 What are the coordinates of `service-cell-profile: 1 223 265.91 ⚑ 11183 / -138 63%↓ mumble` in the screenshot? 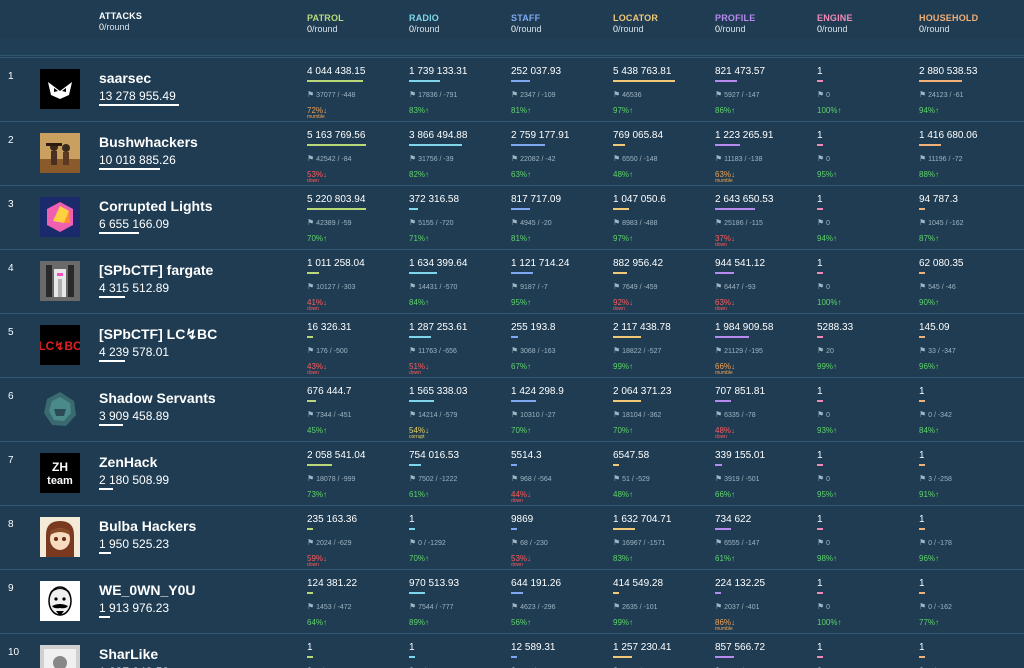 It's located at (763, 158).